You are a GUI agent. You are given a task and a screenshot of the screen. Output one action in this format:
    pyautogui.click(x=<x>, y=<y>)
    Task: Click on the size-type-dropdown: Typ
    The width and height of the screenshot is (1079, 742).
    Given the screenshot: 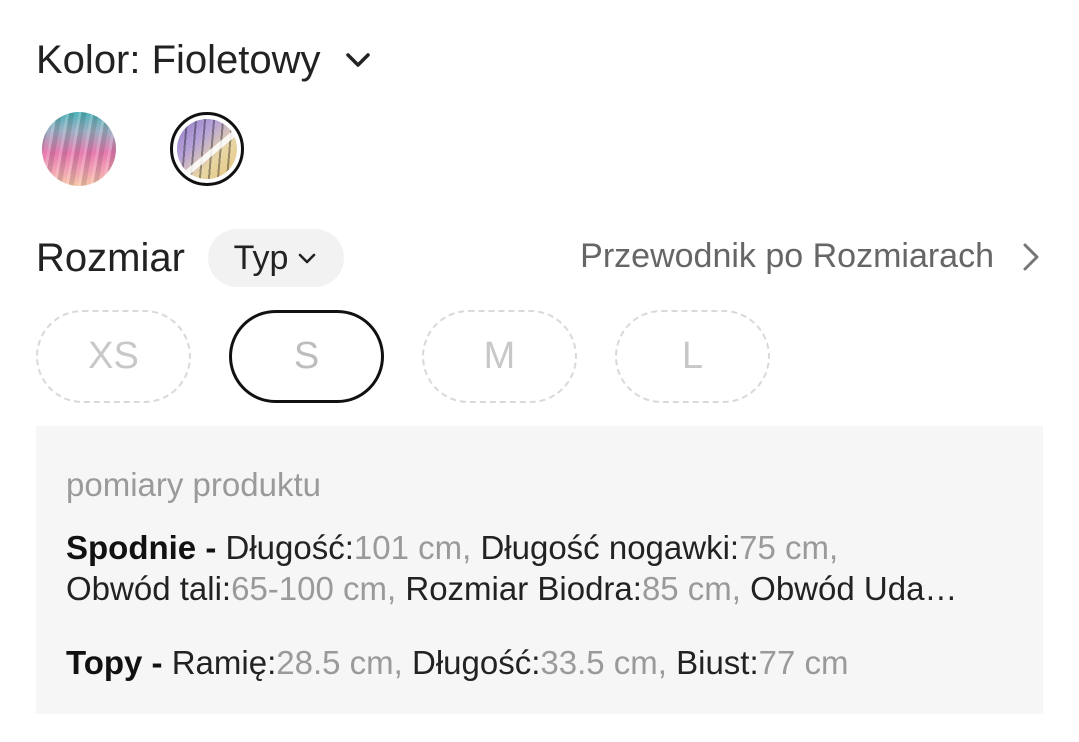 What is the action you would take?
    pyautogui.click(x=276, y=258)
    